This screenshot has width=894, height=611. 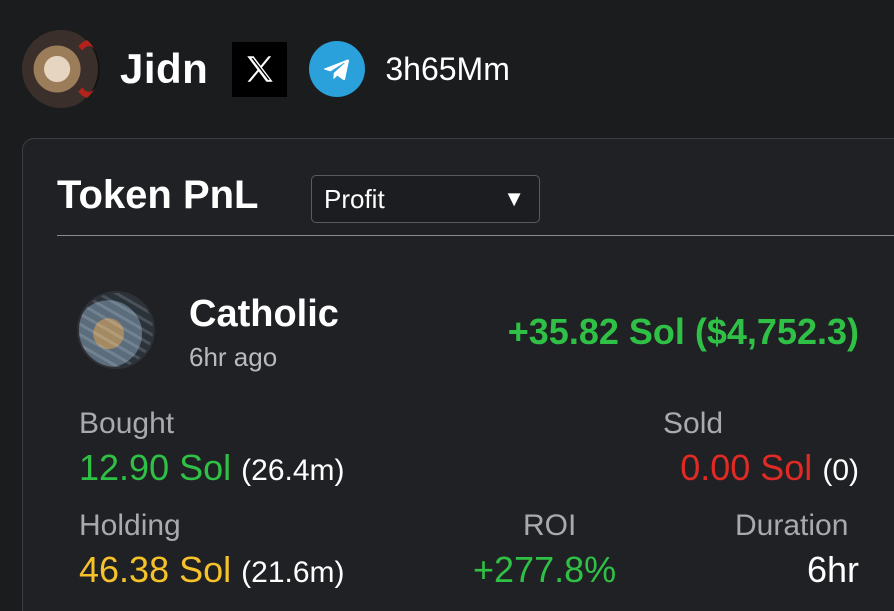 What do you see at coordinates (158, 195) in the screenshot?
I see `card-title: Token PnL` at bounding box center [158, 195].